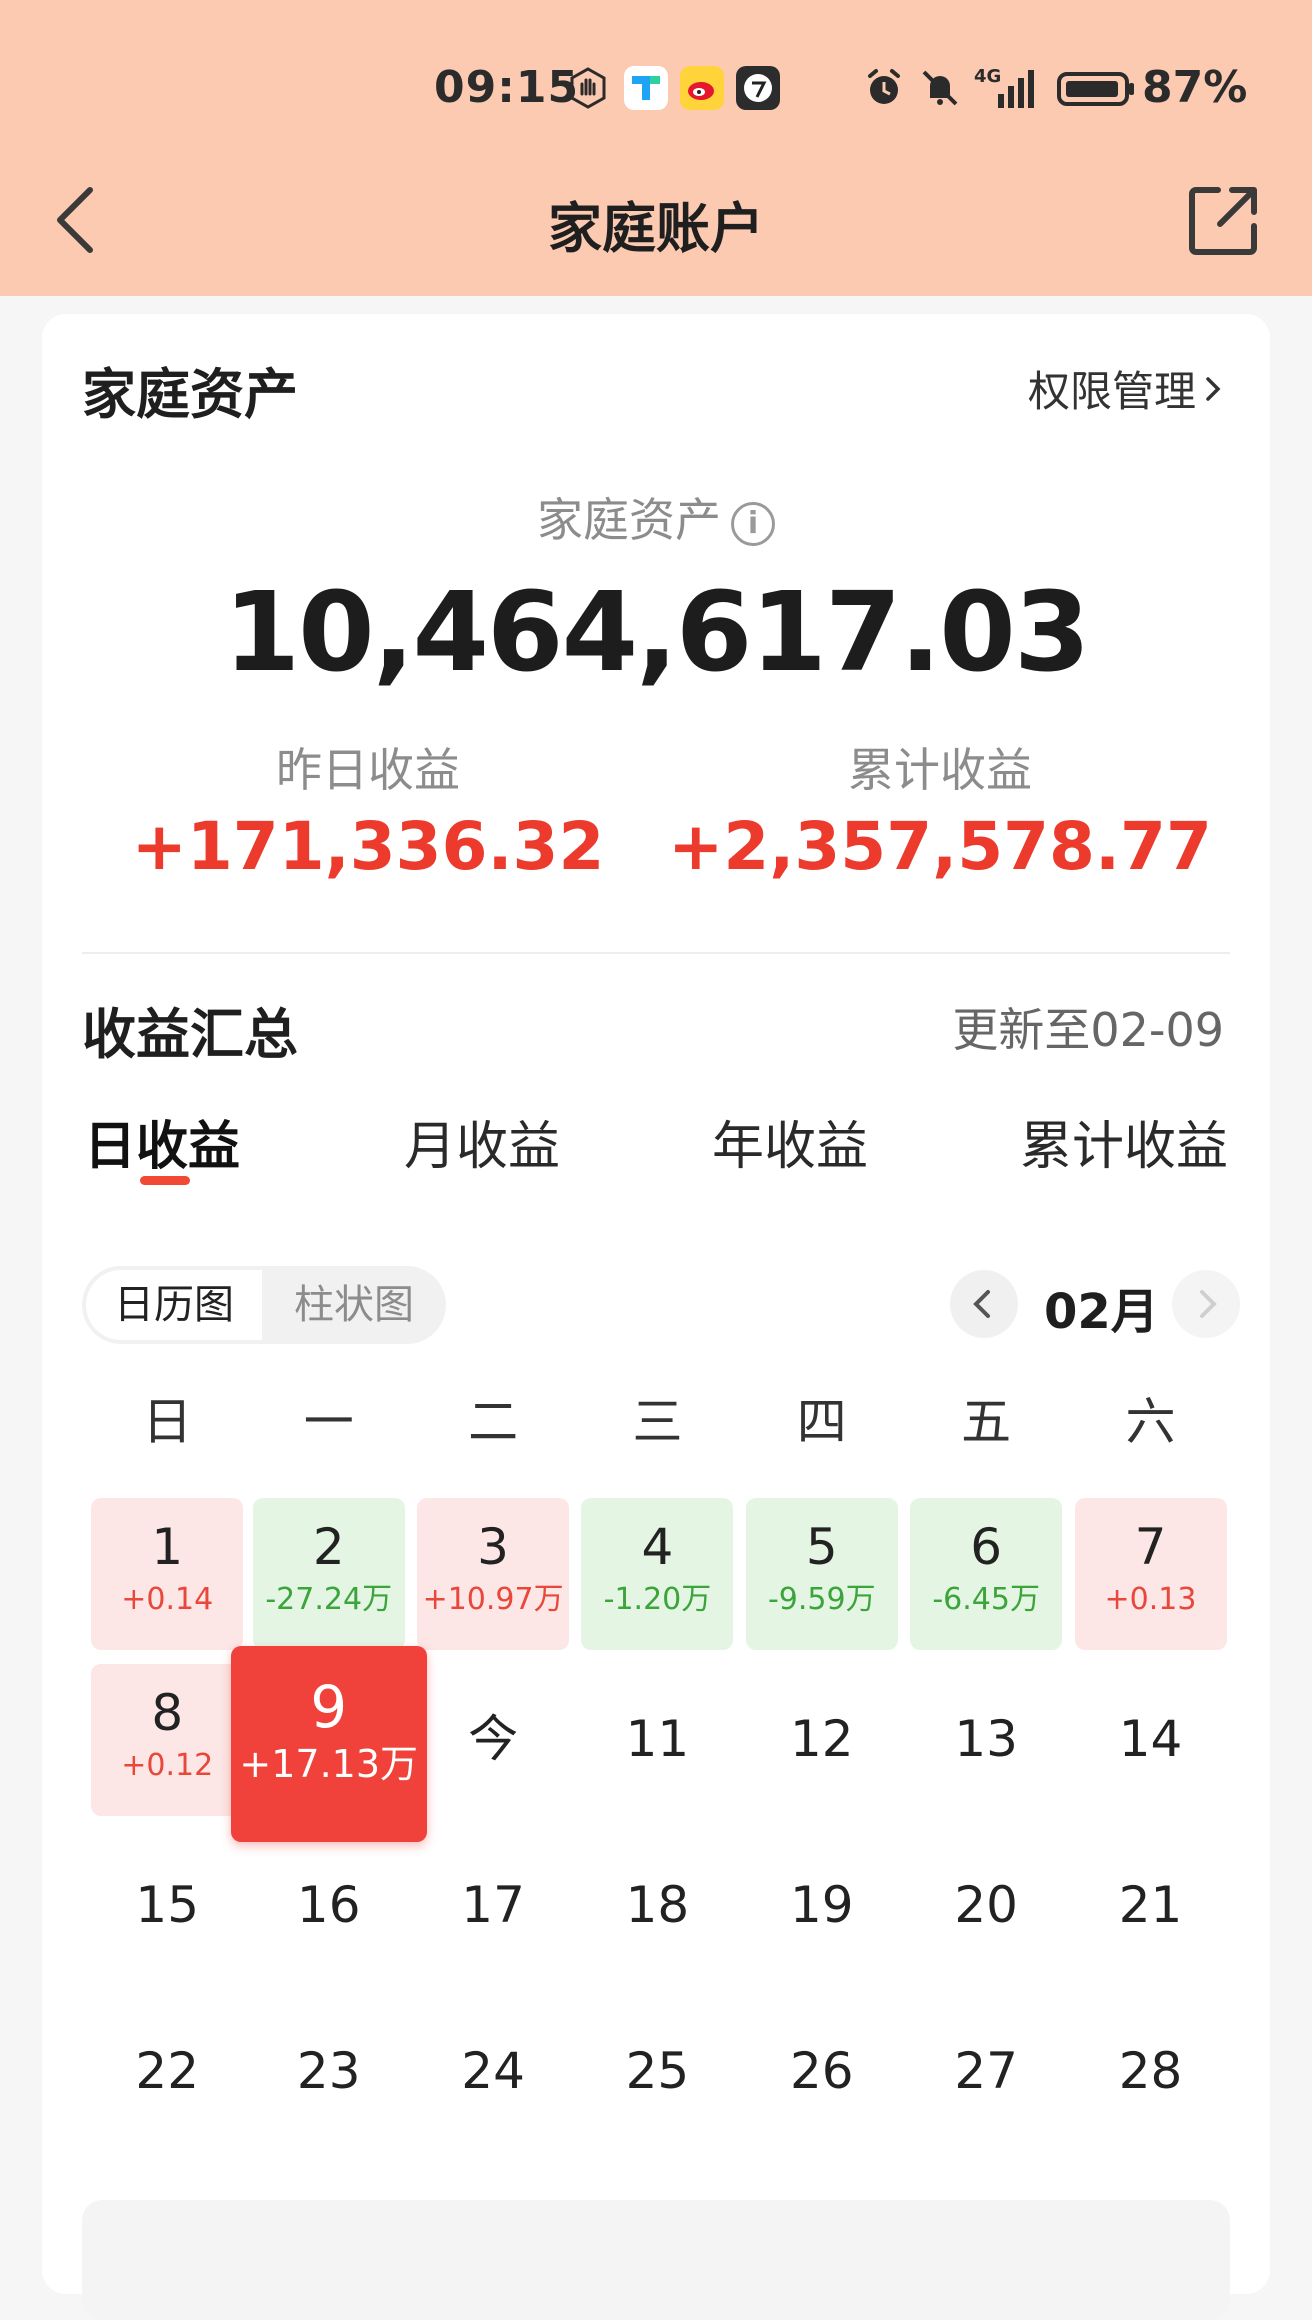  I want to click on app-icon, so click(758, 88).